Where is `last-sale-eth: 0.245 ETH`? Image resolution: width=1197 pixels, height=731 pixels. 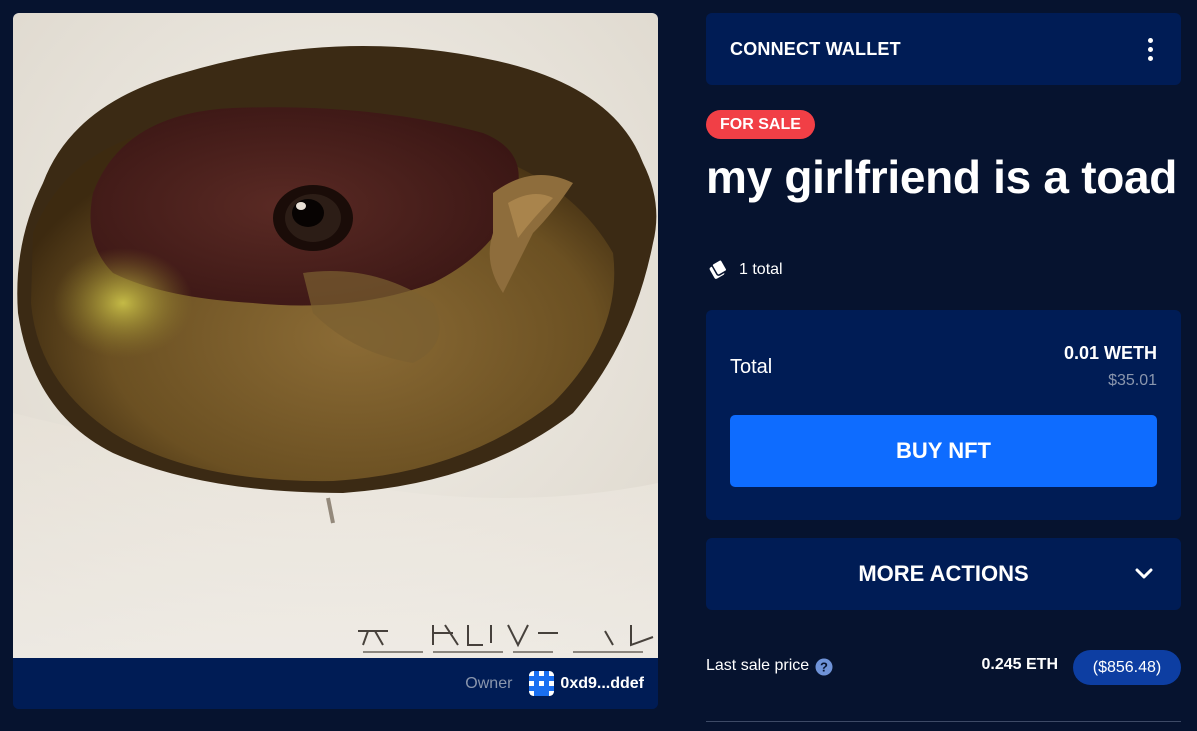
last-sale-eth: 0.245 ETH is located at coordinates (1019, 664).